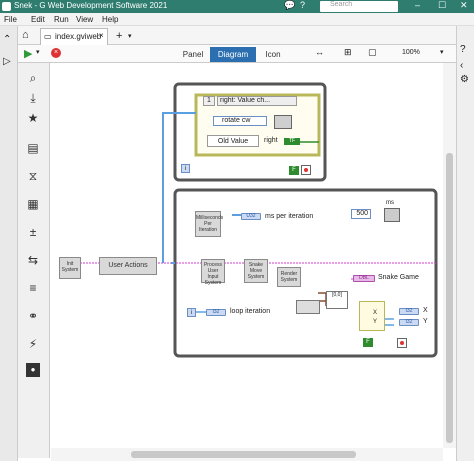  What do you see at coordinates (308, 307) in the screenshot?
I see `unbundle-node` at bounding box center [308, 307].